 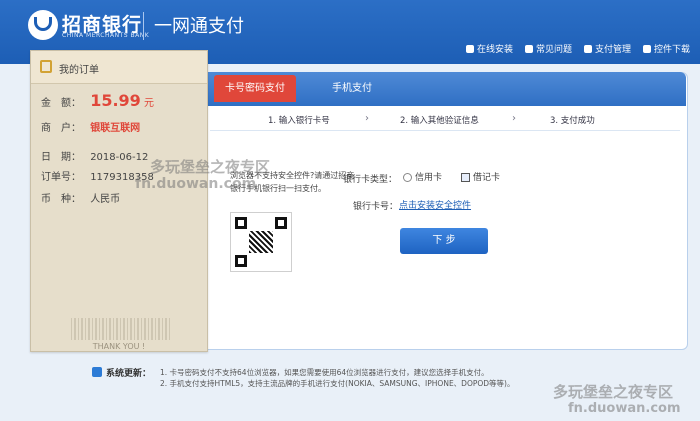 What do you see at coordinates (376, 207) in the screenshot?
I see `card-number-label: 银行卡号：` at bounding box center [376, 207].